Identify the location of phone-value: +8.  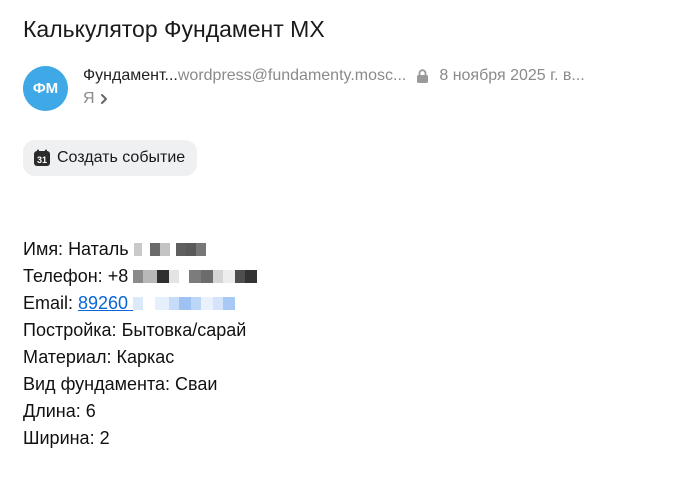
(118, 276).